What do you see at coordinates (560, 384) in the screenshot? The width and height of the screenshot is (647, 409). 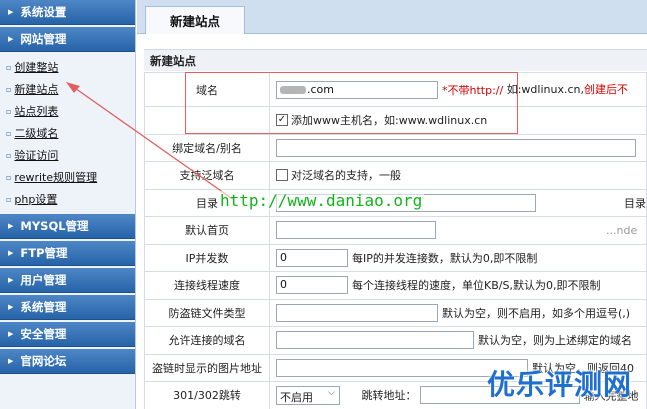 I see `watermark-brand: 优乐评测网` at bounding box center [560, 384].